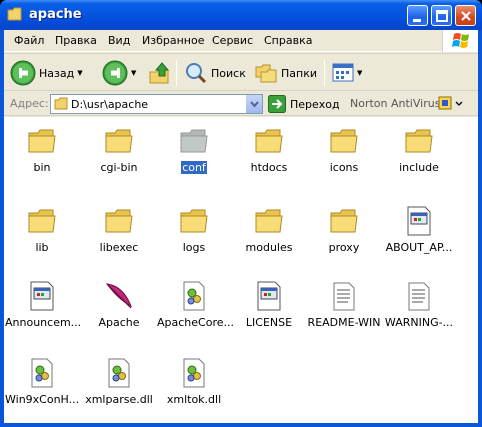  What do you see at coordinates (29, 103) in the screenshot?
I see `address-label: Адрес:` at bounding box center [29, 103].